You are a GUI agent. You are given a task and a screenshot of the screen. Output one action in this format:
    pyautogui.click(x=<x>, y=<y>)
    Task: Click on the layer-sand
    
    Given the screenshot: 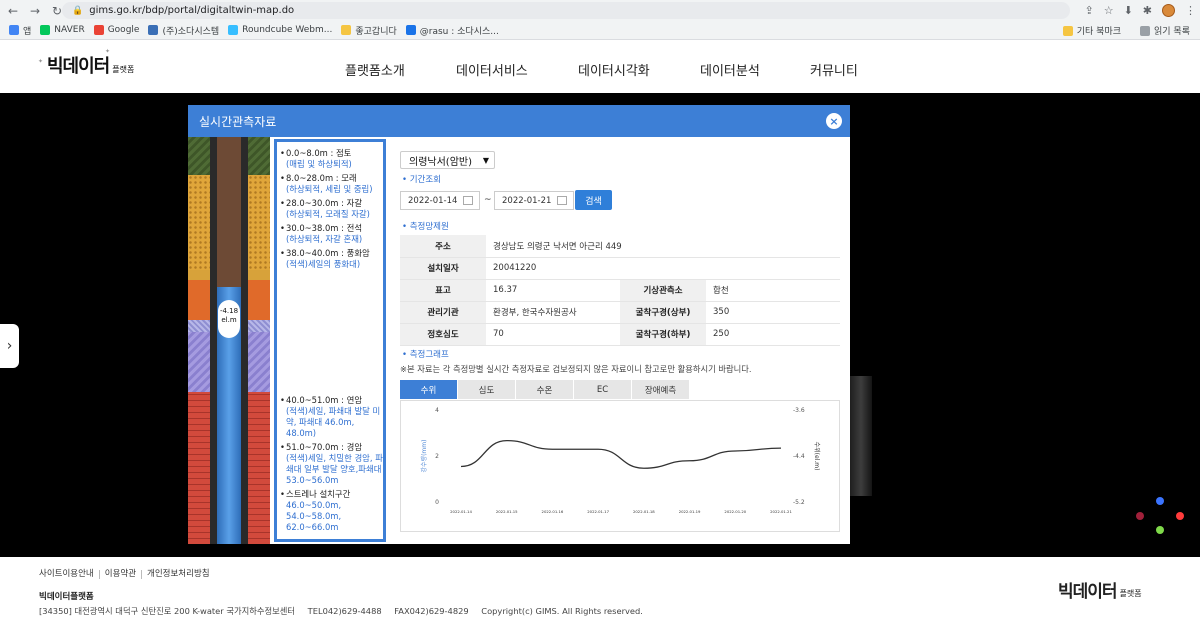 What is the action you would take?
    pyautogui.click(x=259, y=222)
    